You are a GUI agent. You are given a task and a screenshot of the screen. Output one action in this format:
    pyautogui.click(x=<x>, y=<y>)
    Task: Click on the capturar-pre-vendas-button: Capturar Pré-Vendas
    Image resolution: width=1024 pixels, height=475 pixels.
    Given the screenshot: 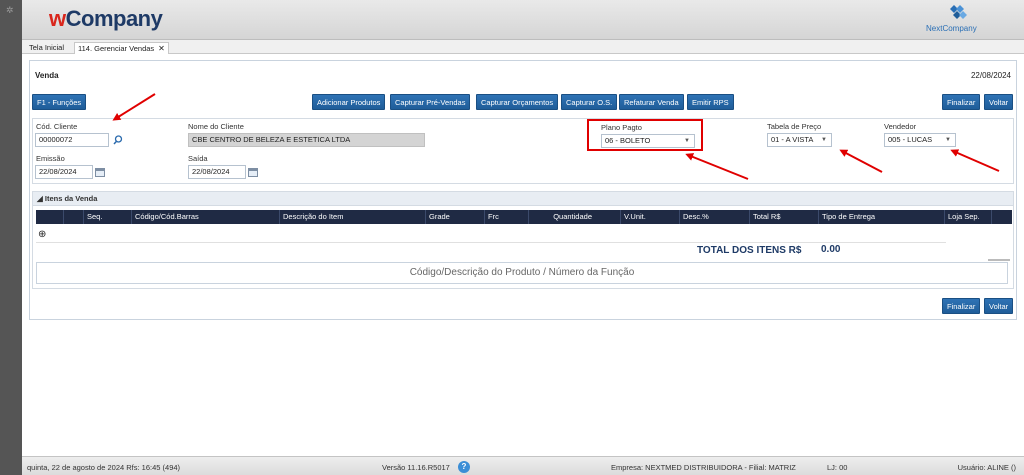 What is the action you would take?
    pyautogui.click(x=430, y=102)
    